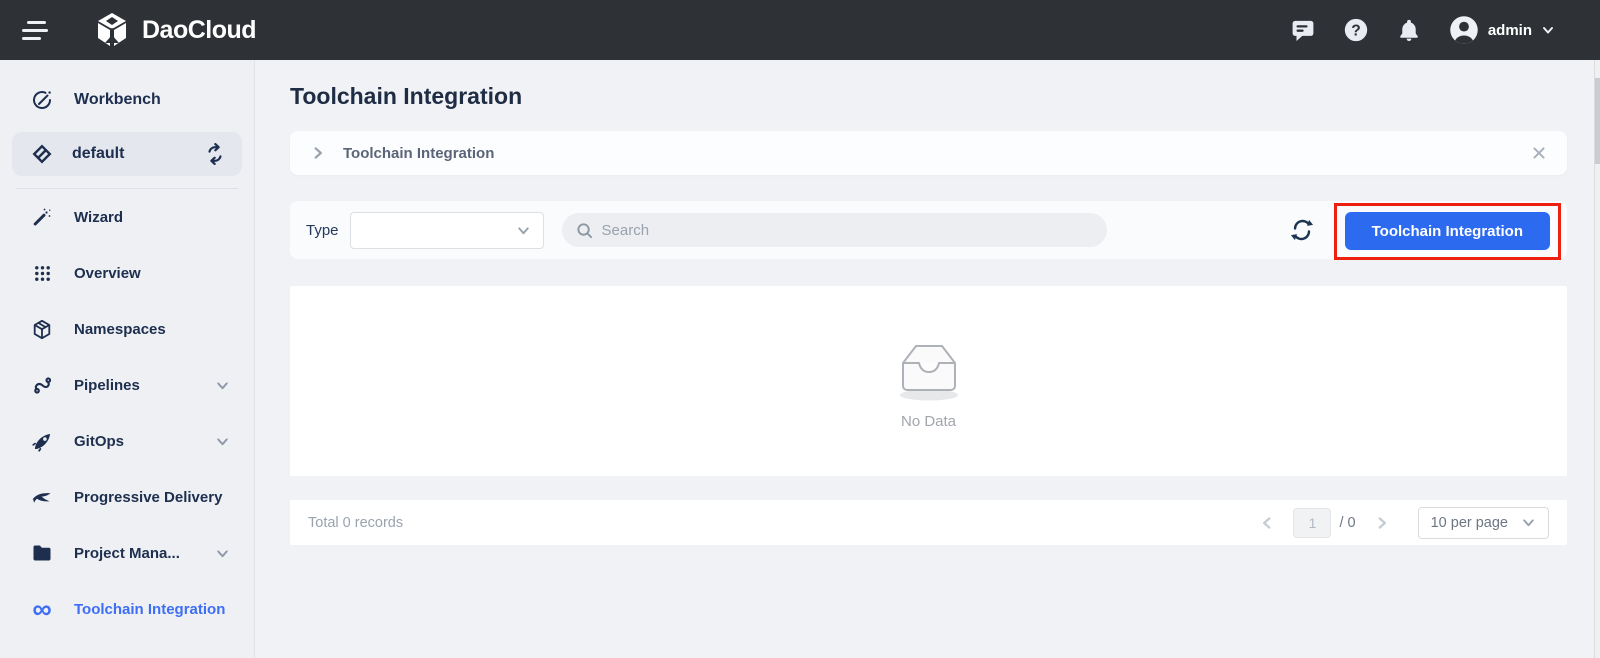 Image resolution: width=1600 pixels, height=658 pixels. I want to click on sidebar-item-wizard: Wizard, so click(127, 217).